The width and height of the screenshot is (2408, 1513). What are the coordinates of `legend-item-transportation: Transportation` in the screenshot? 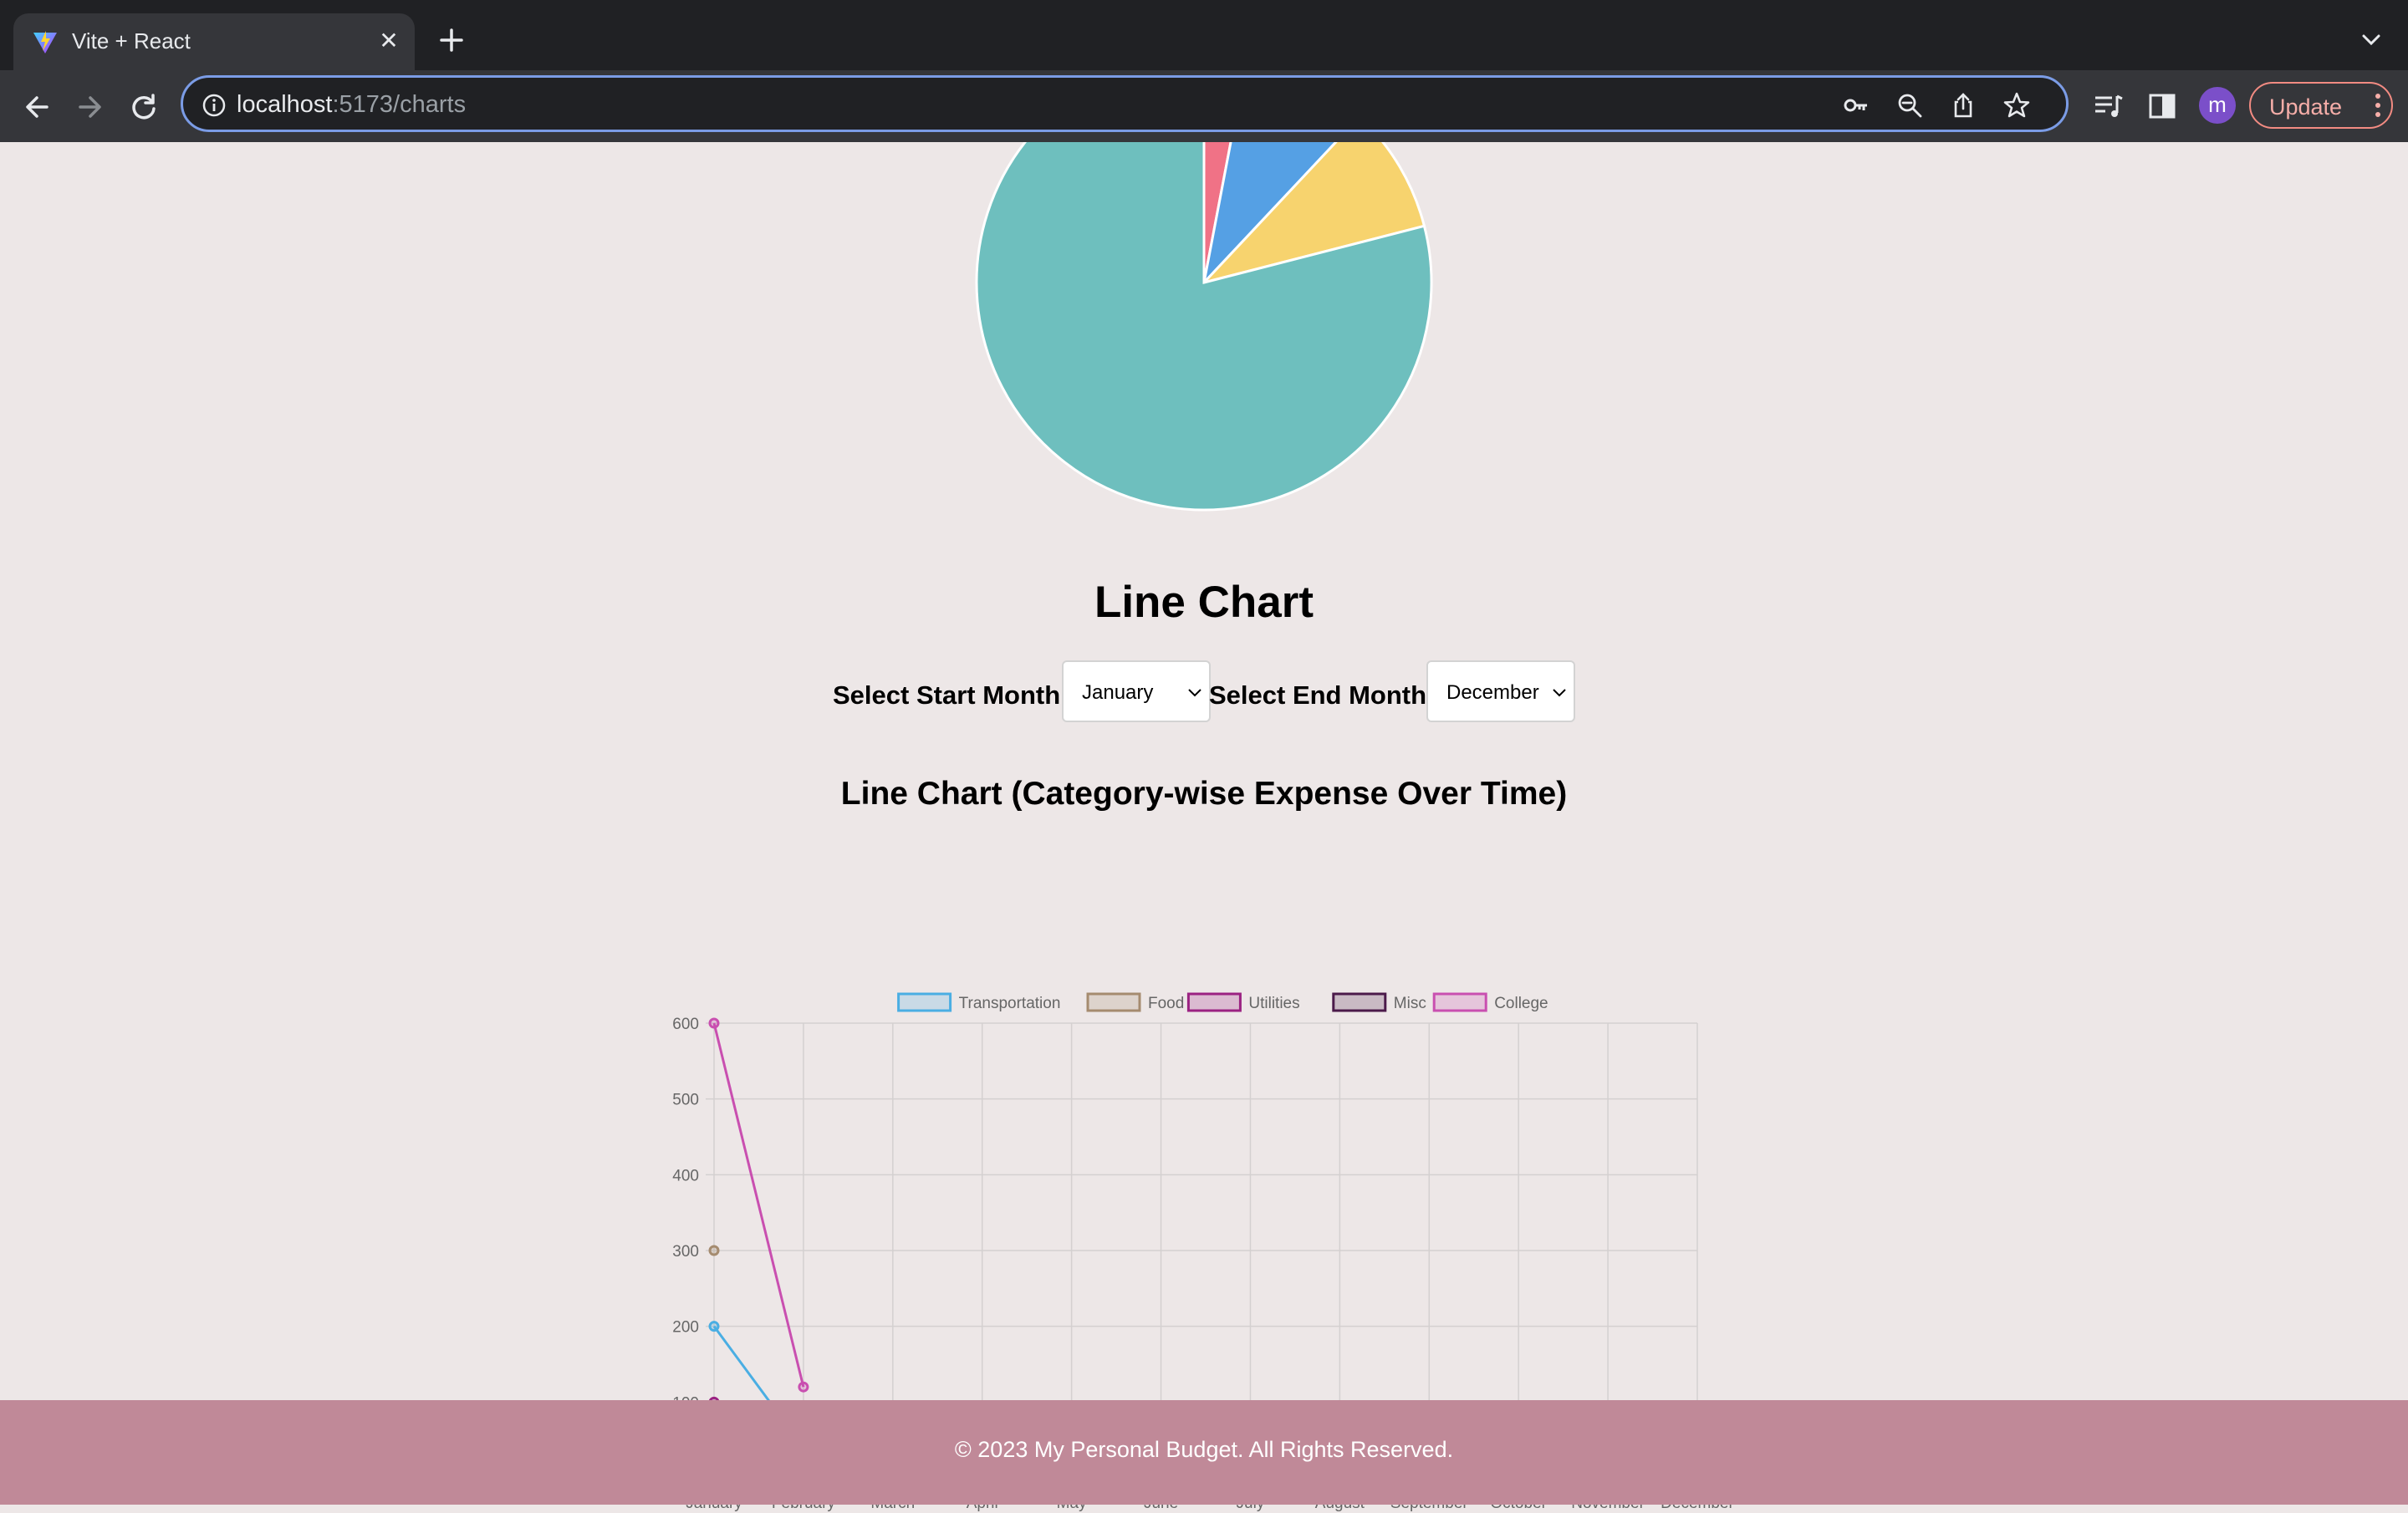 It's located at (979, 1002).